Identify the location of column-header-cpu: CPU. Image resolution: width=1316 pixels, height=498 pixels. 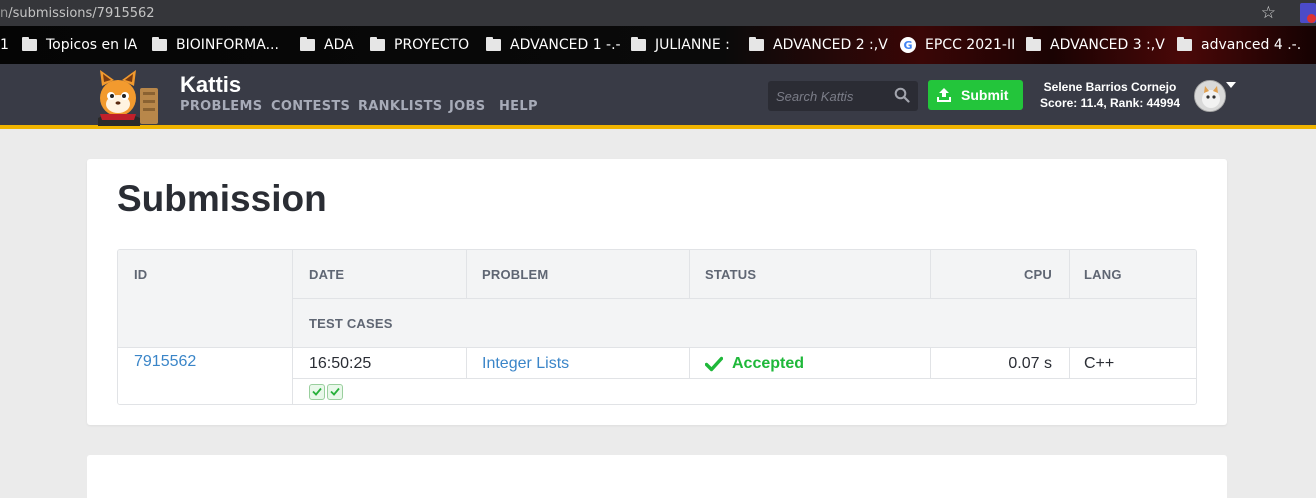
(999, 274).